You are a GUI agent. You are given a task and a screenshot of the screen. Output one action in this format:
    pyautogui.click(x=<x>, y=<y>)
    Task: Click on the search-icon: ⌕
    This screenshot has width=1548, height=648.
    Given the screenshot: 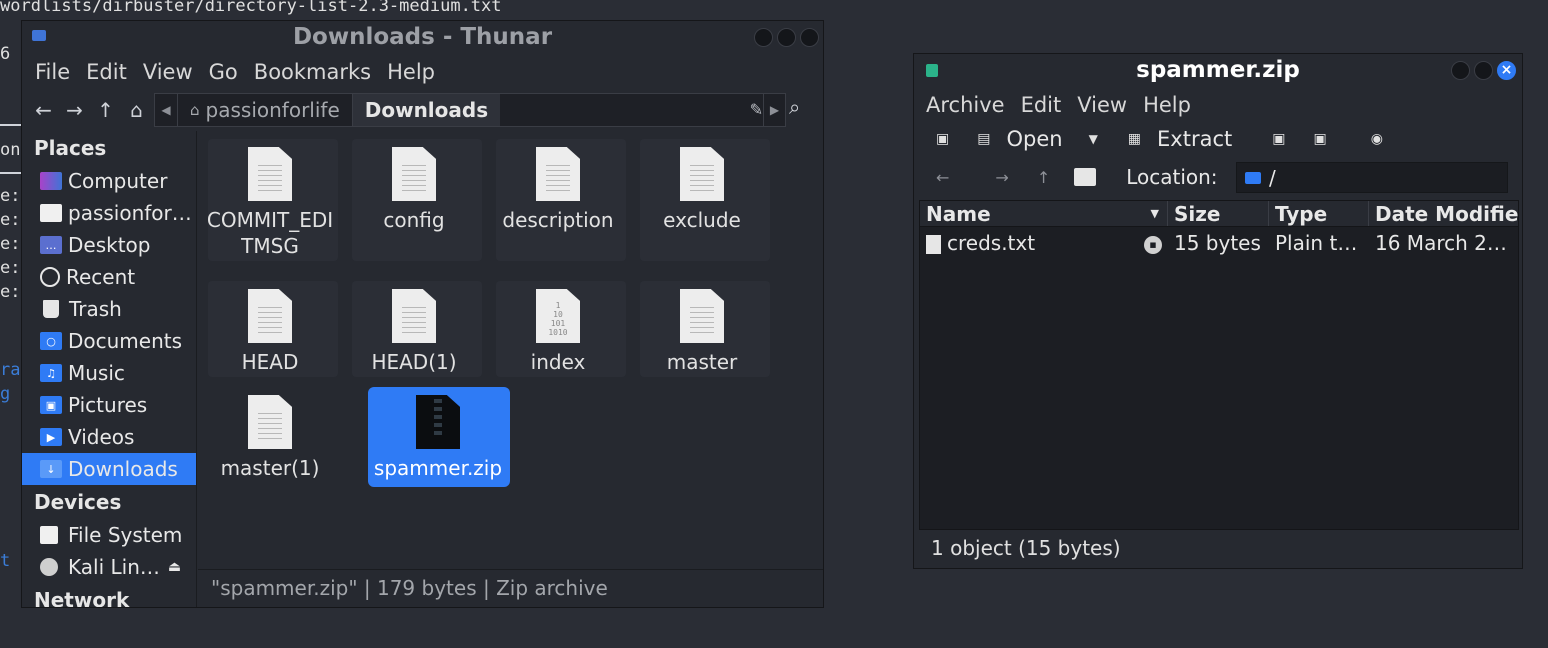 What is the action you would take?
    pyautogui.click(x=794, y=107)
    